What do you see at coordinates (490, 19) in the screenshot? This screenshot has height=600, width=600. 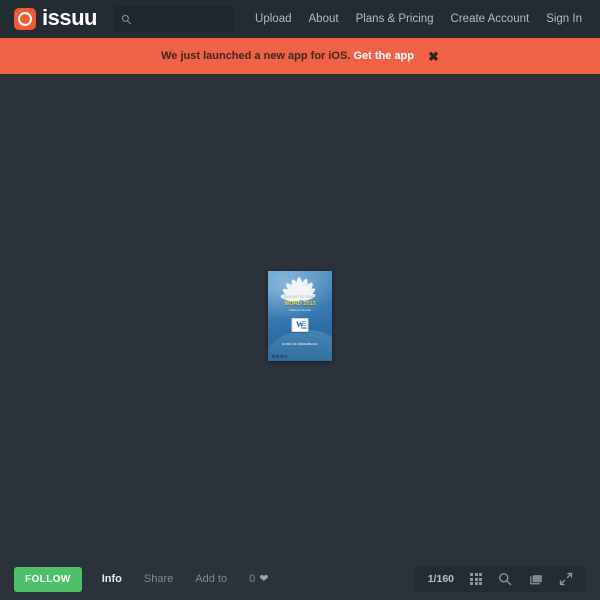 I see `nav-item-create-account: Create Account` at bounding box center [490, 19].